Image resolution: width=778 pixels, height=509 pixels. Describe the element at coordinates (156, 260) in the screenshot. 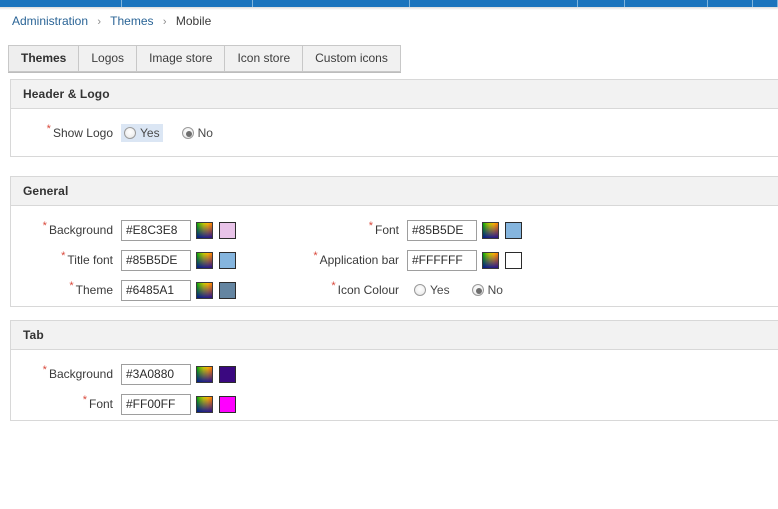

I see `input-general-title-font` at that location.